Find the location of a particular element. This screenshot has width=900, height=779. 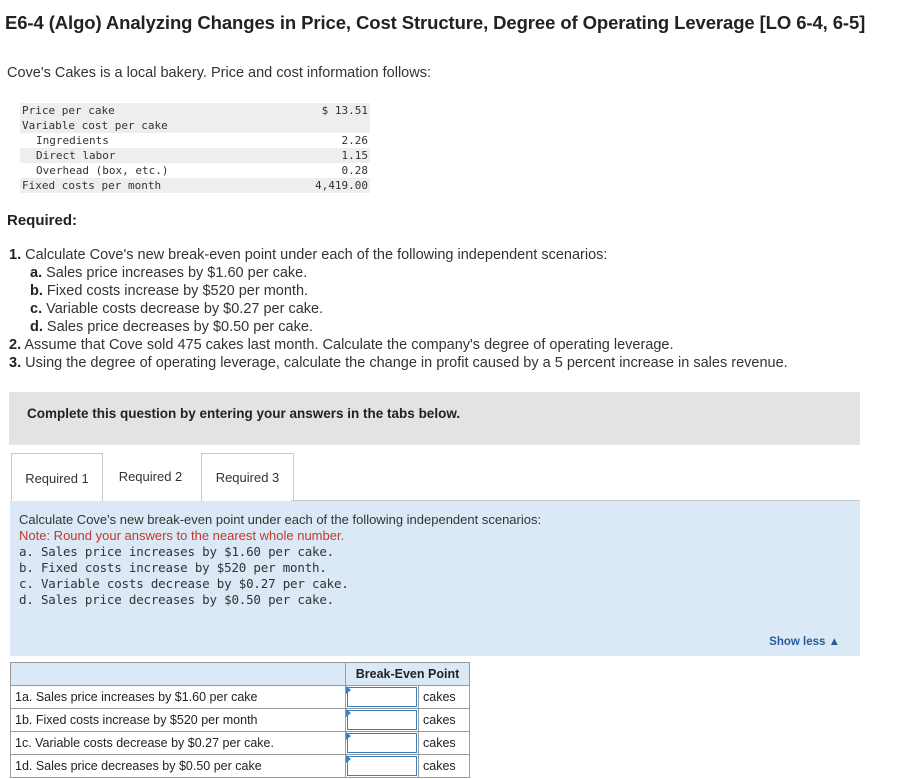

sub-text: Fixed costs increase by $520 per month. is located at coordinates (177, 291).